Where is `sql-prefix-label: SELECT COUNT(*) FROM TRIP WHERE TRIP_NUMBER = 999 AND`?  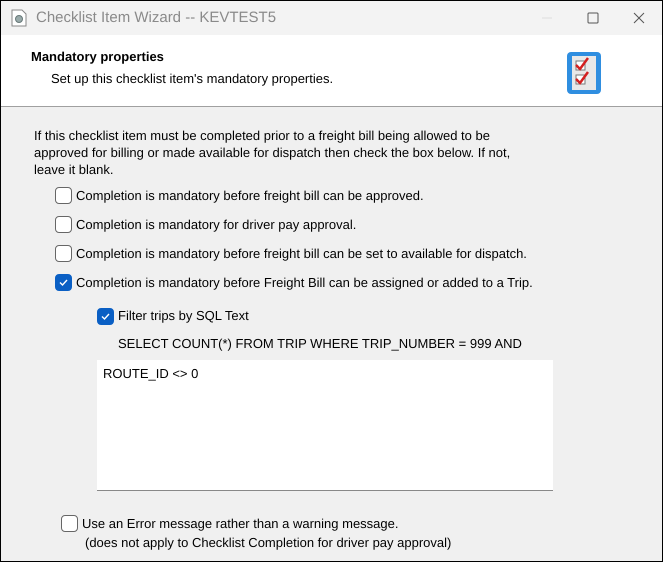 sql-prefix-label: SELECT COUNT(*) FROM TRIP WHERE TRIP_NUMBER = 999 AND is located at coordinates (320, 344).